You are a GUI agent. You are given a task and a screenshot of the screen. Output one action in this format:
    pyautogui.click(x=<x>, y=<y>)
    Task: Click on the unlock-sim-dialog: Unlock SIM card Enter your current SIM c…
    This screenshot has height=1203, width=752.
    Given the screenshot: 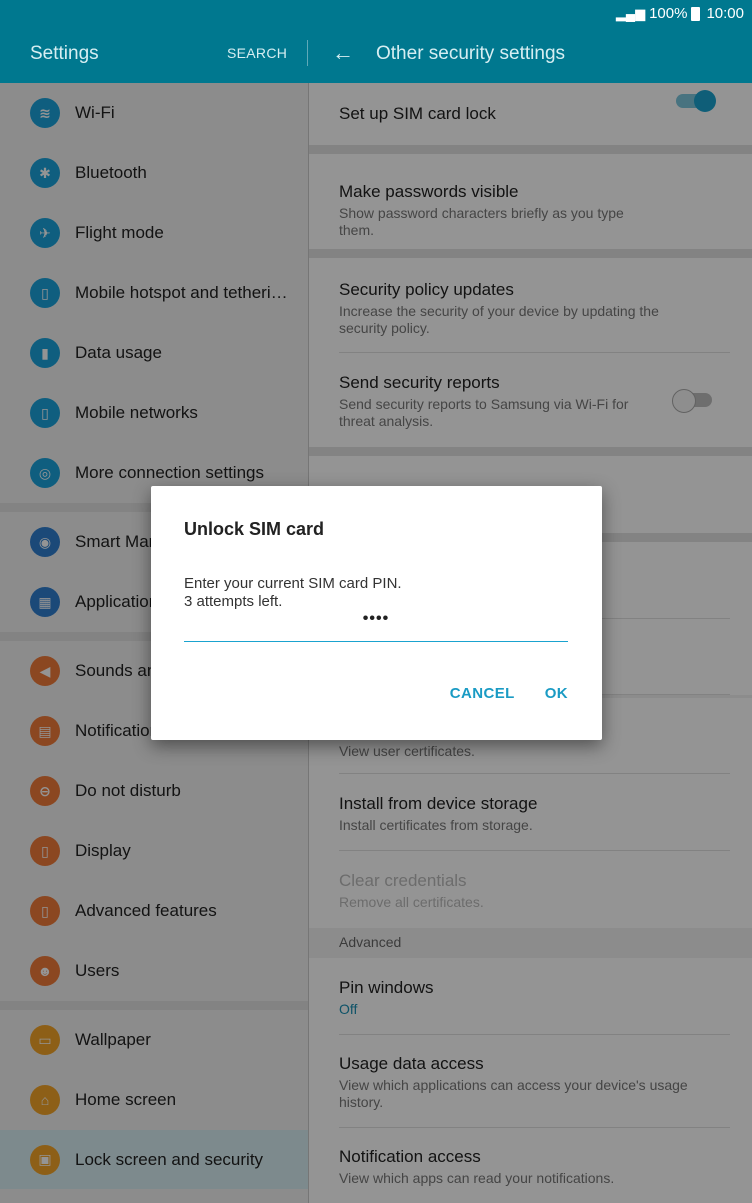 What is the action you would take?
    pyautogui.click(x=376, y=613)
    